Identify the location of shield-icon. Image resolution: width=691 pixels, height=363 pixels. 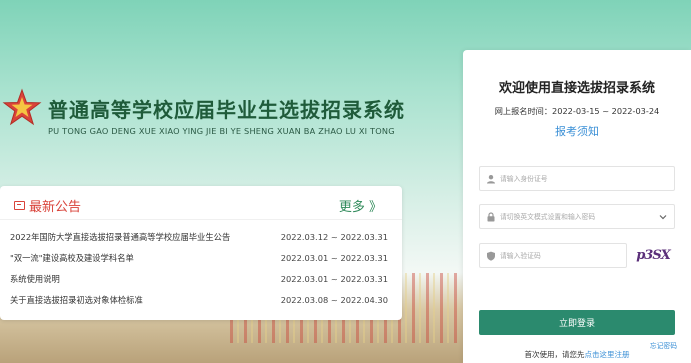
(491, 256).